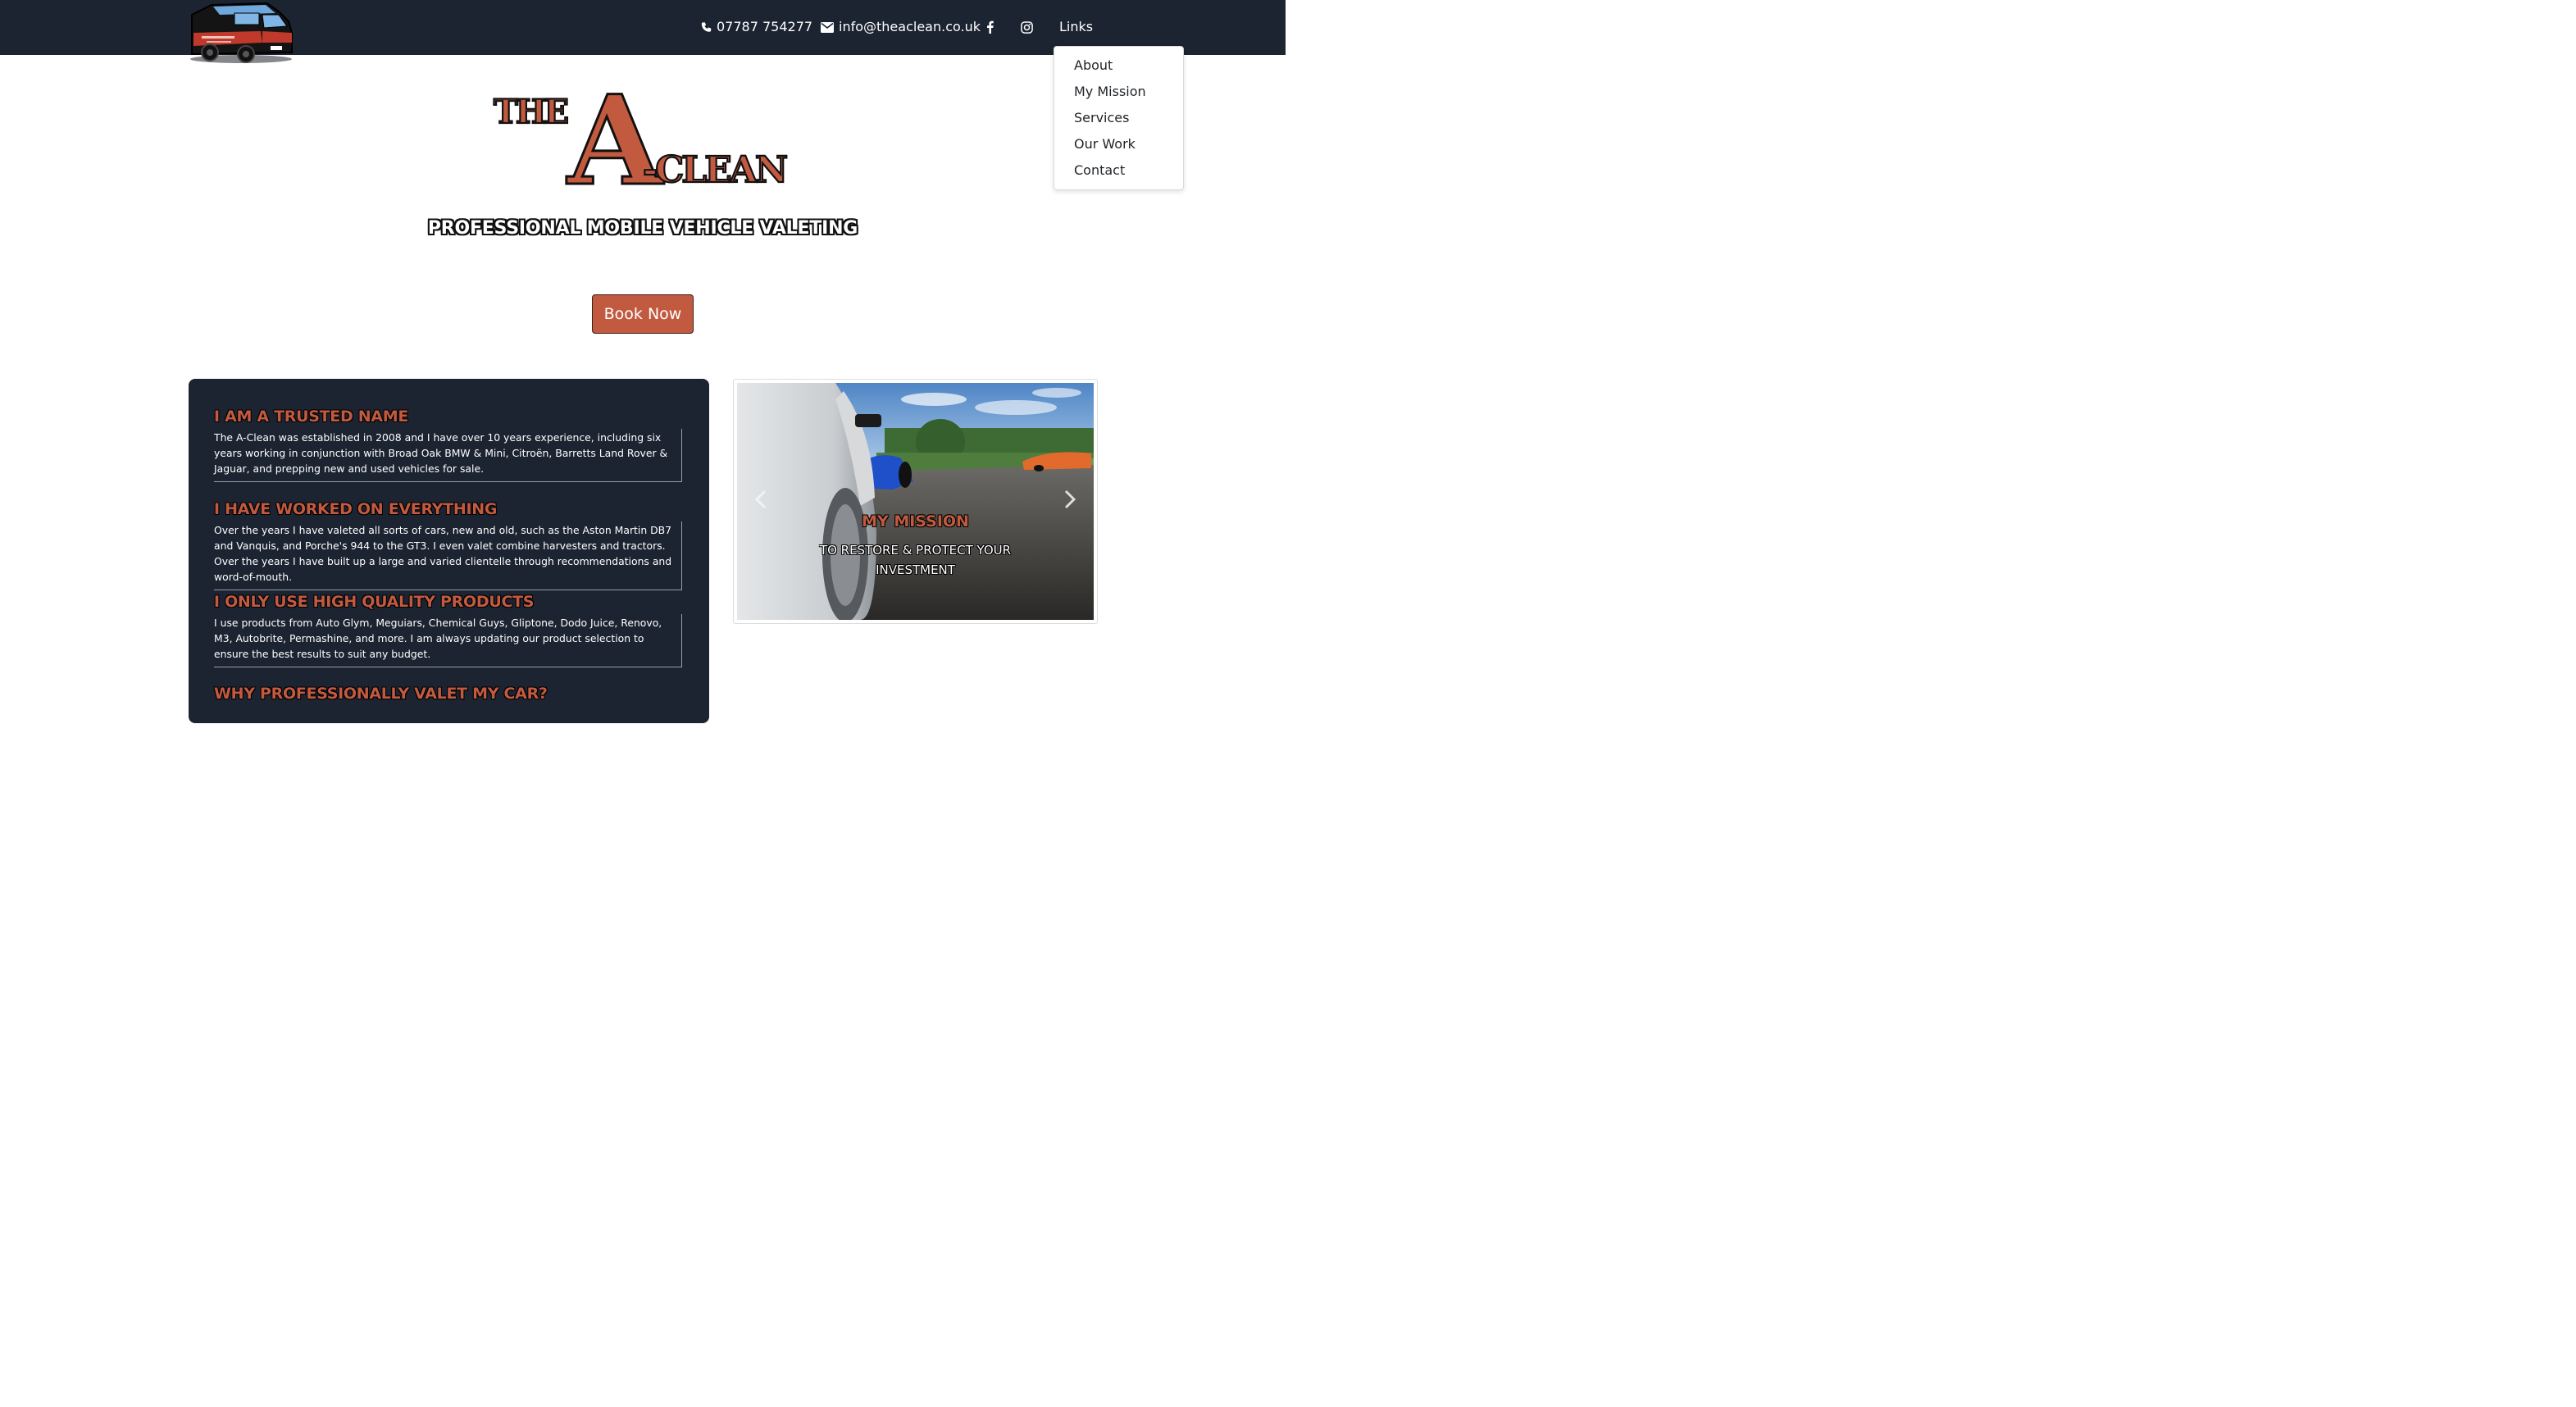 This screenshot has width=2576, height=1407. Describe the element at coordinates (531, 112) in the screenshot. I see `logo-text-the: THE` at that location.